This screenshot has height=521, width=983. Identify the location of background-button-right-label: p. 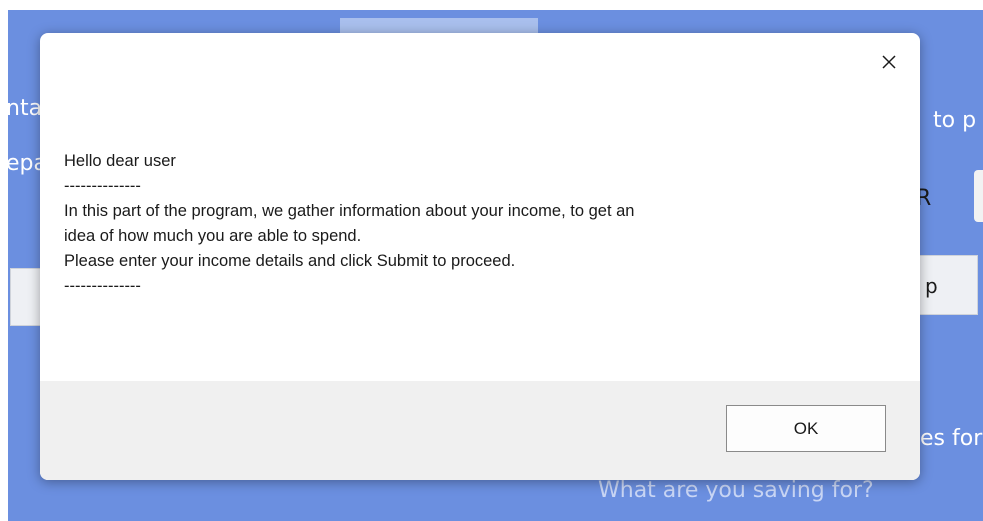
(931, 286).